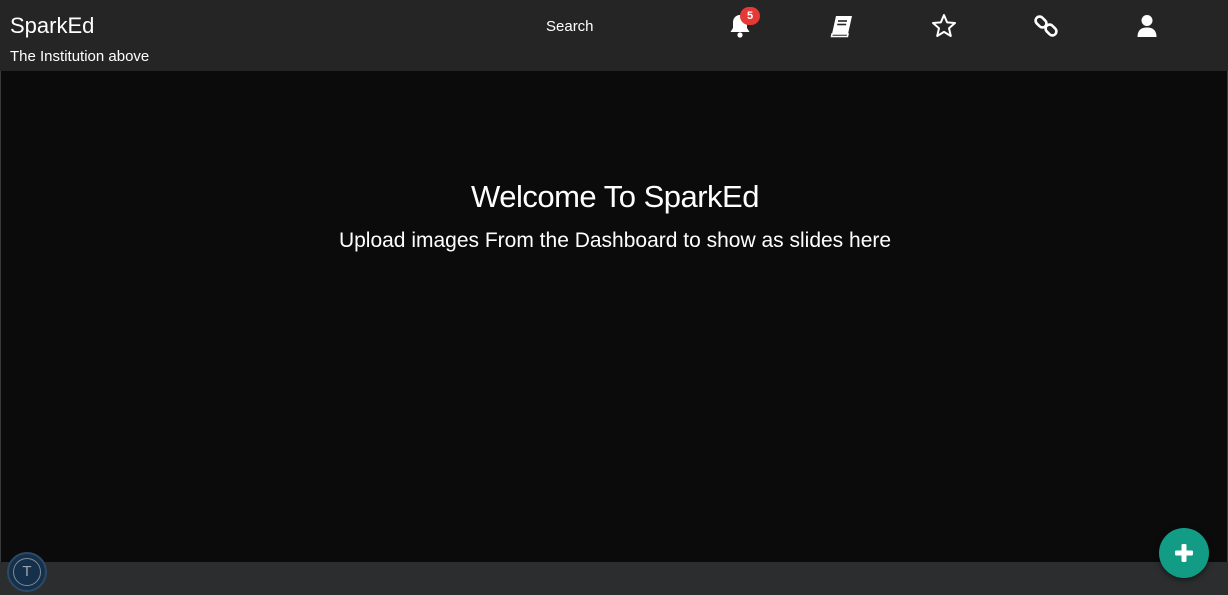  I want to click on user-icon, so click(1147, 26).